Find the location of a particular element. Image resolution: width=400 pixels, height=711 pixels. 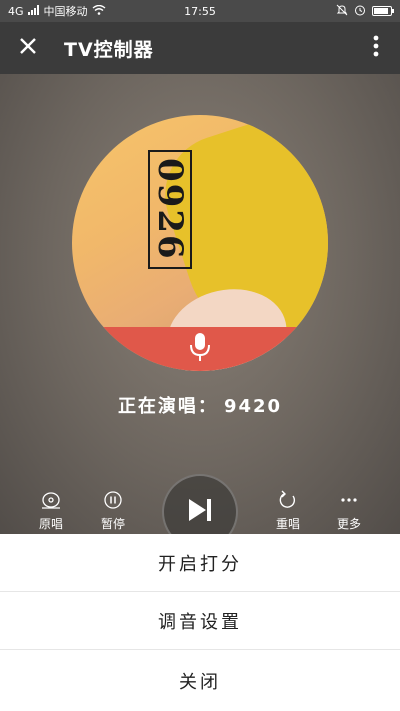

replay-label: 重唱 is located at coordinates (287, 524).